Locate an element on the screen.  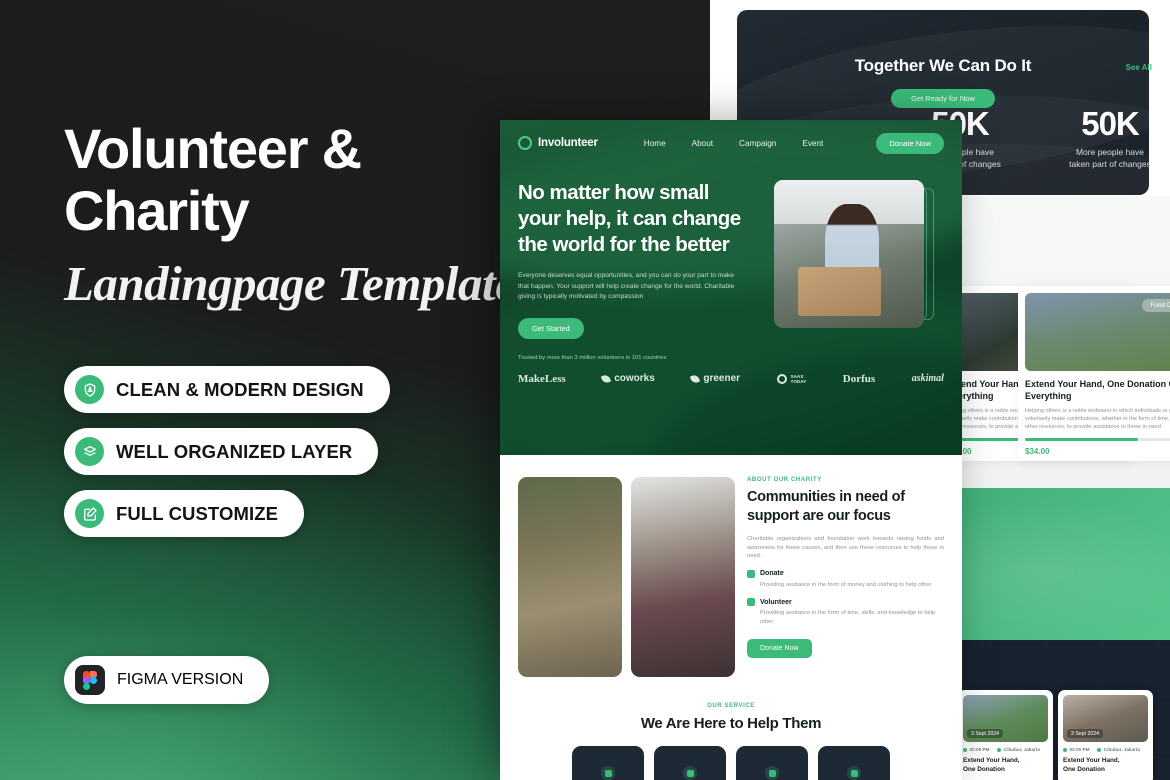
donate-now-button: Donate Now is located at coordinates (779, 648).